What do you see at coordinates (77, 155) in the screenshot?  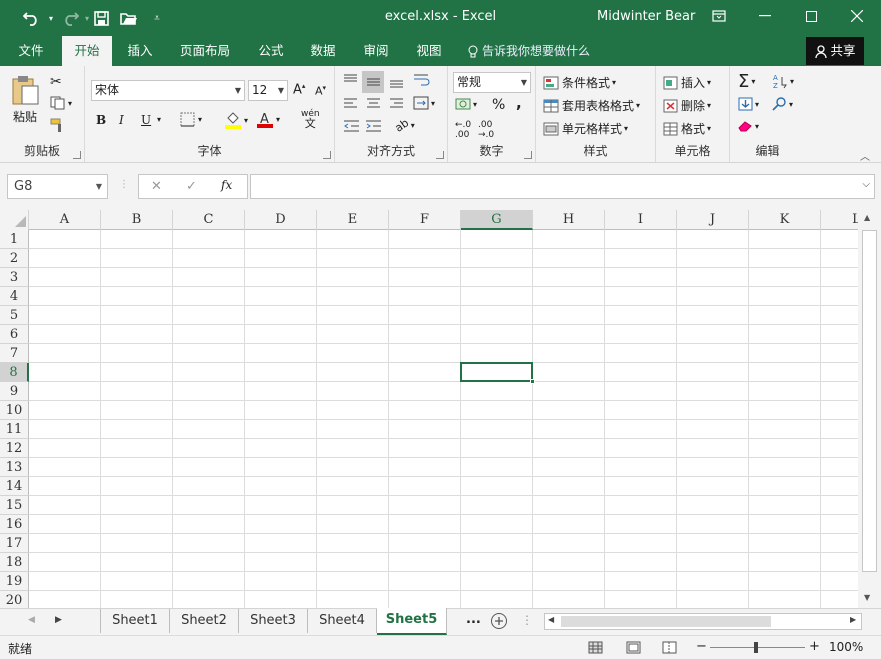 I see `clipboard-dialog-launcher` at bounding box center [77, 155].